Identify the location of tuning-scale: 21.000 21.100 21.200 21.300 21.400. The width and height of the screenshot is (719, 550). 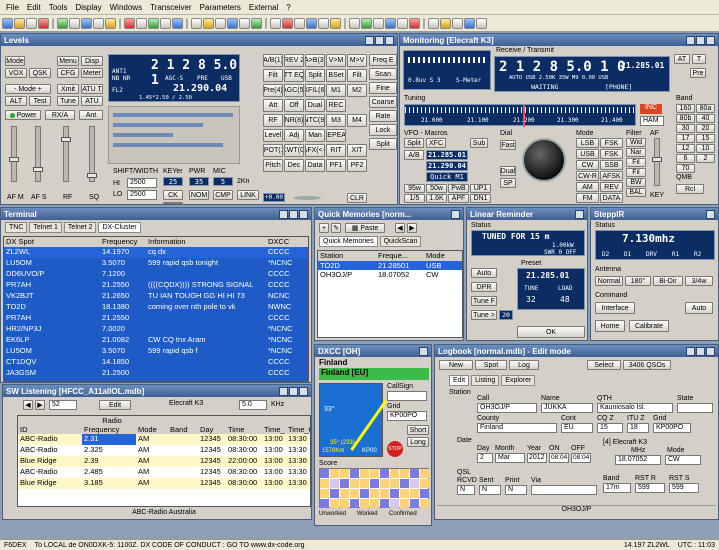
(520, 115).